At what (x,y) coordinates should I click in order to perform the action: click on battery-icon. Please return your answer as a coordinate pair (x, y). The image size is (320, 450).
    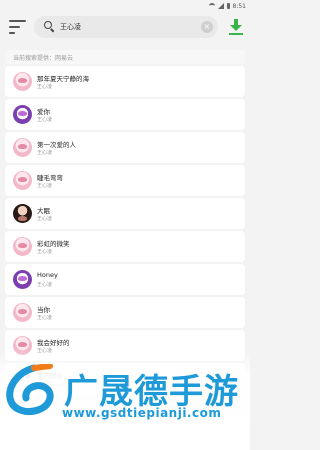
    Looking at the image, I should click on (228, 6).